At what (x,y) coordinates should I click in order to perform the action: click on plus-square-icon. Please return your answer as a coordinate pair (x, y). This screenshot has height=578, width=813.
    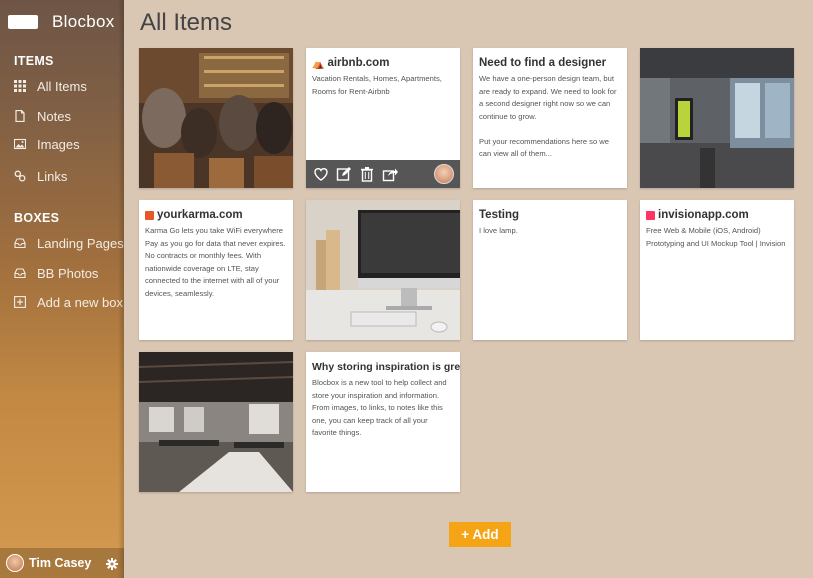
    Looking at the image, I should click on (20, 302).